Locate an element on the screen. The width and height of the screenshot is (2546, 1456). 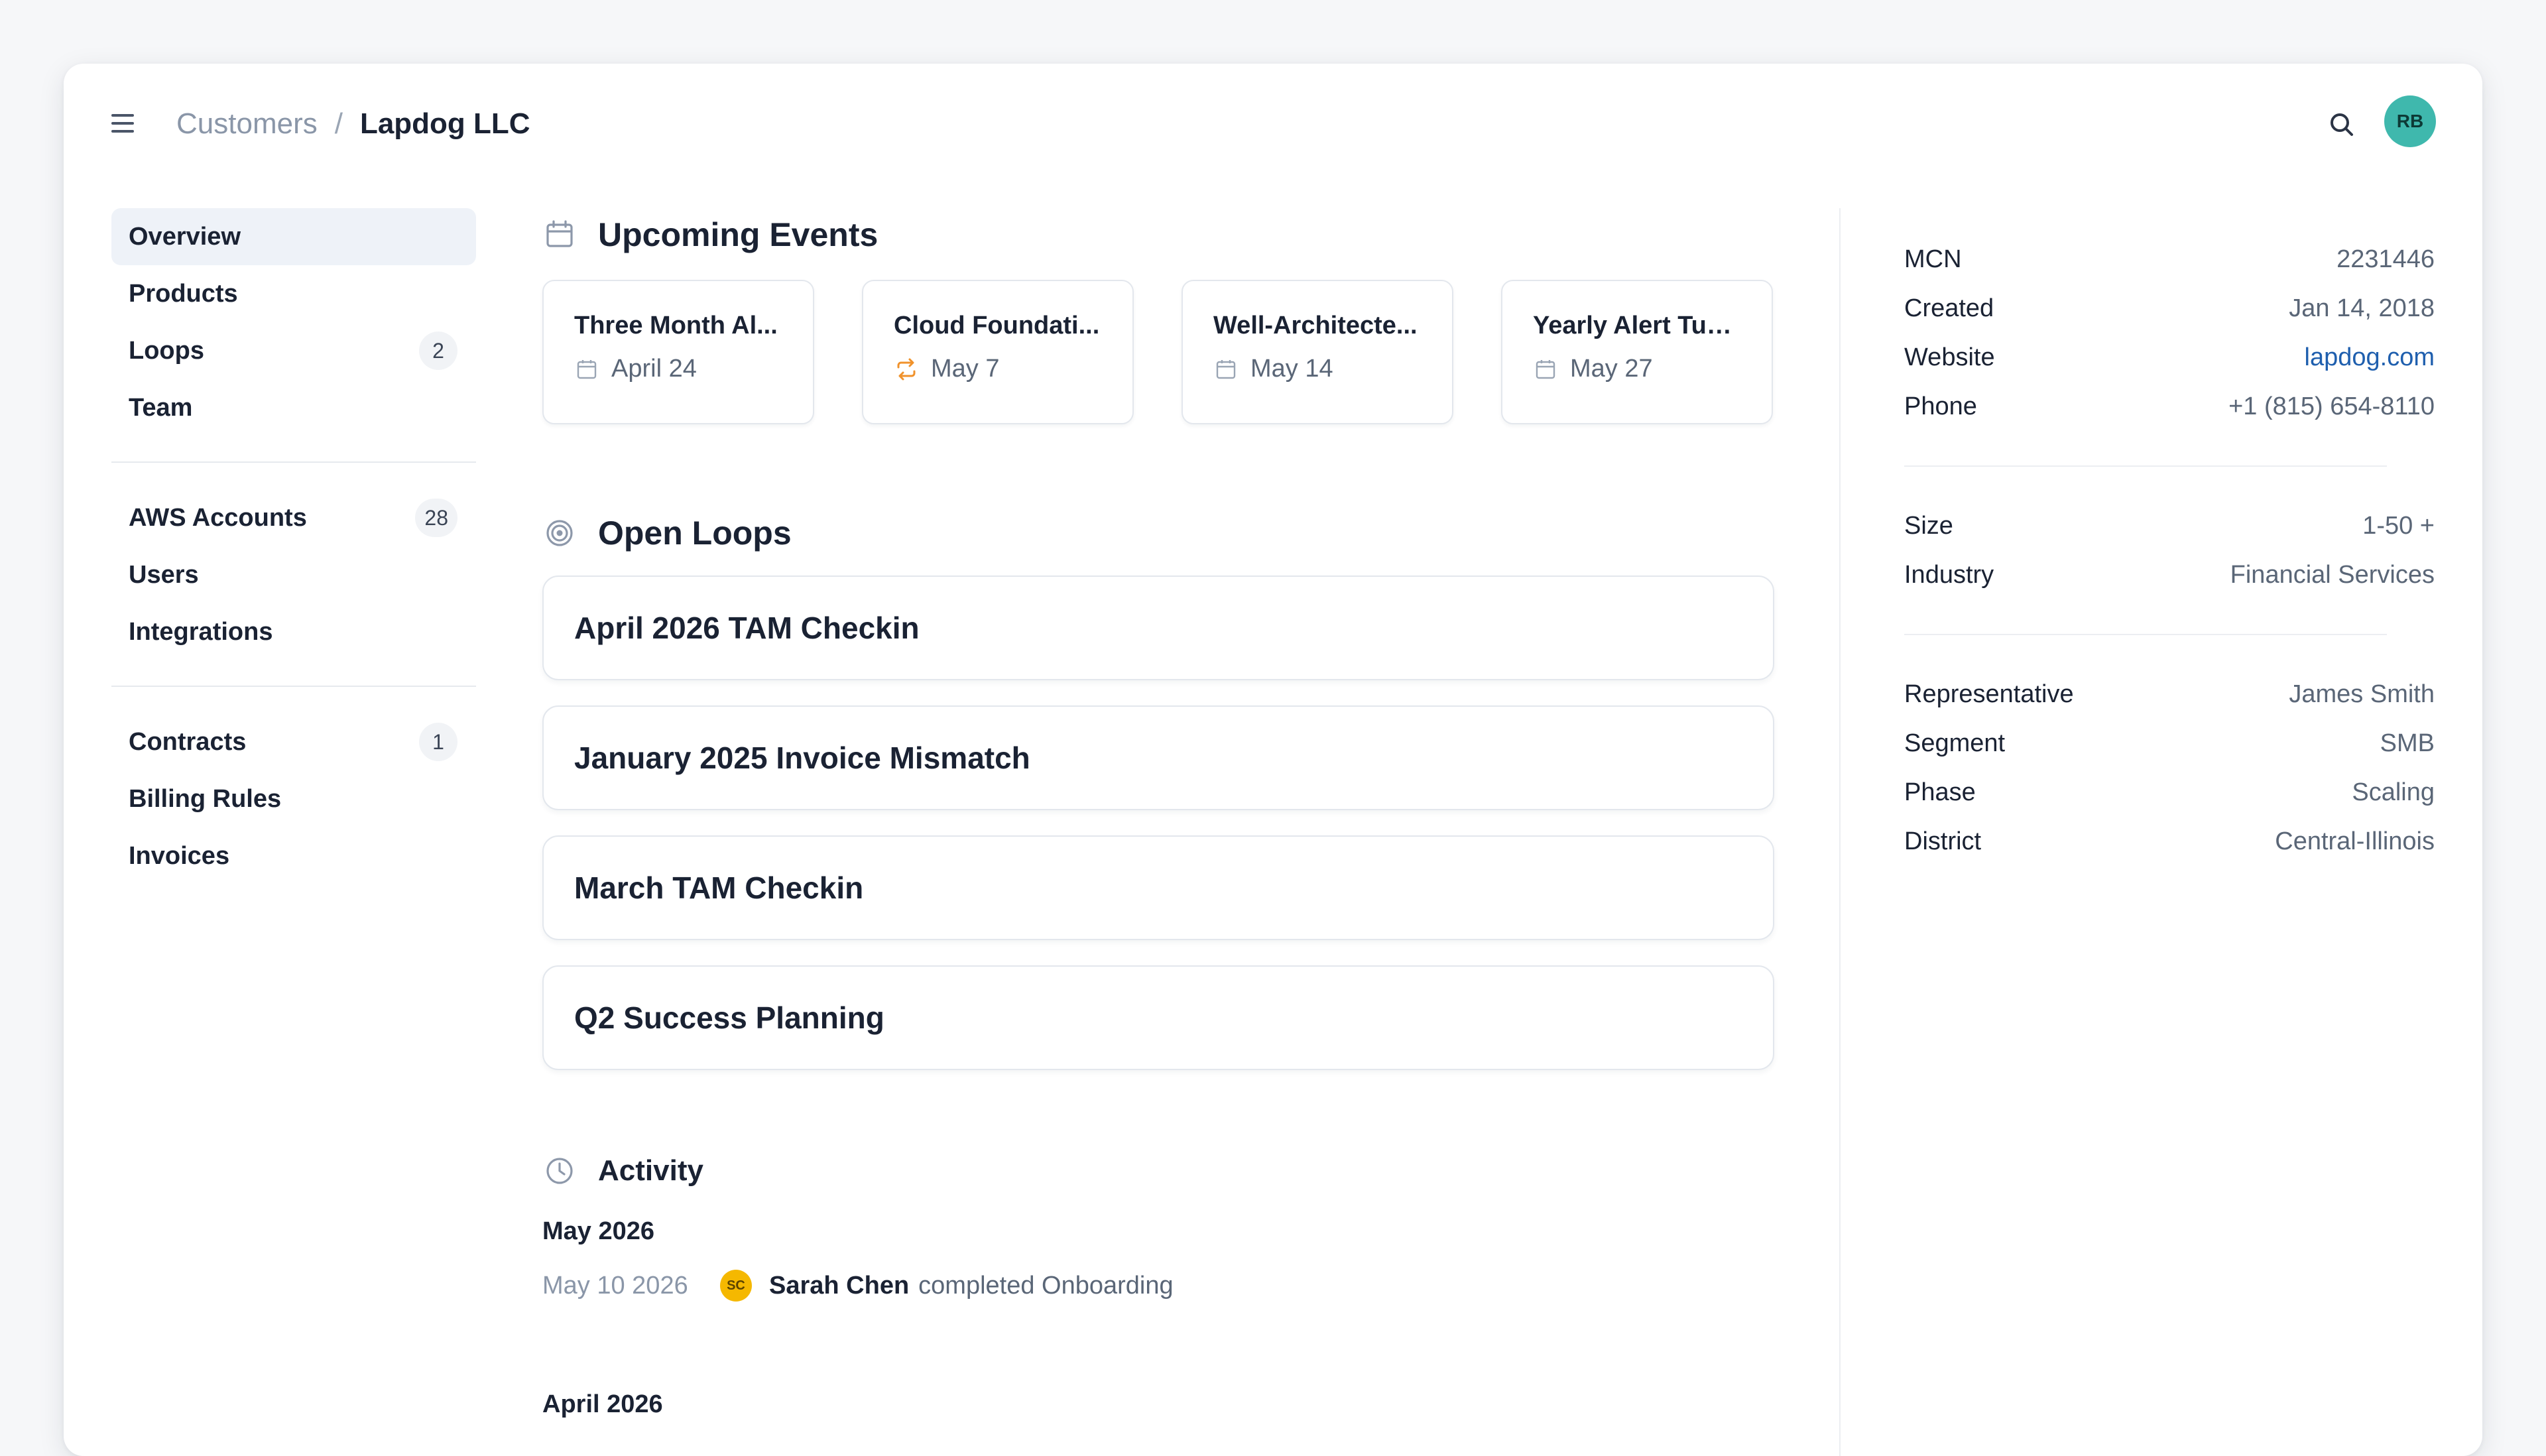
event-date-row: May 7 is located at coordinates (998, 369).